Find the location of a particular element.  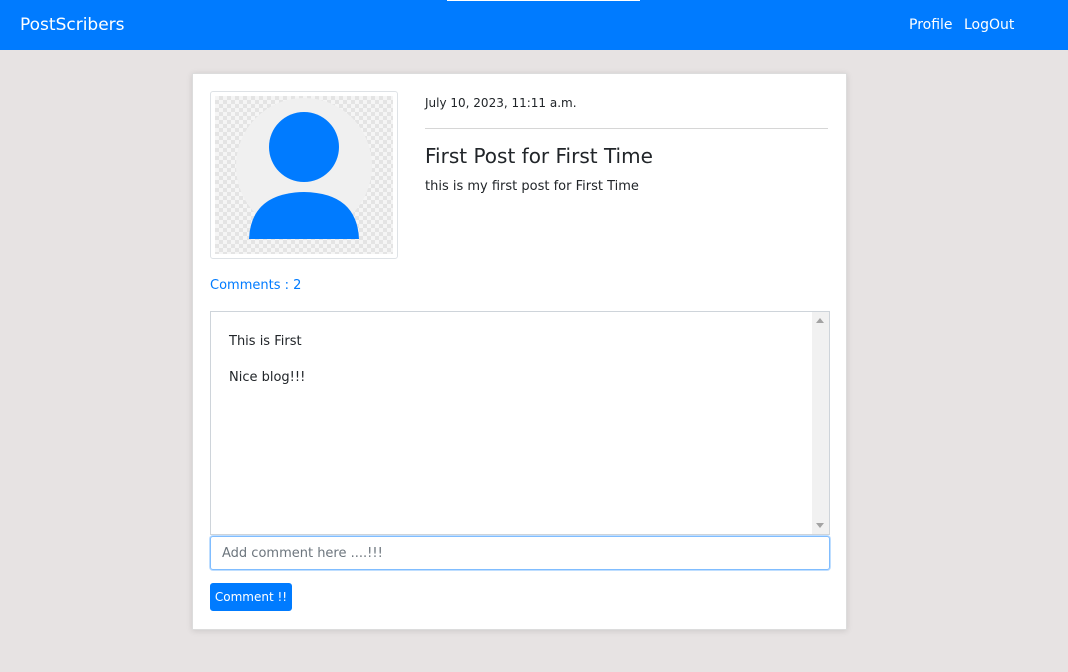

nav-link-logout: LogOut is located at coordinates (989, 25).